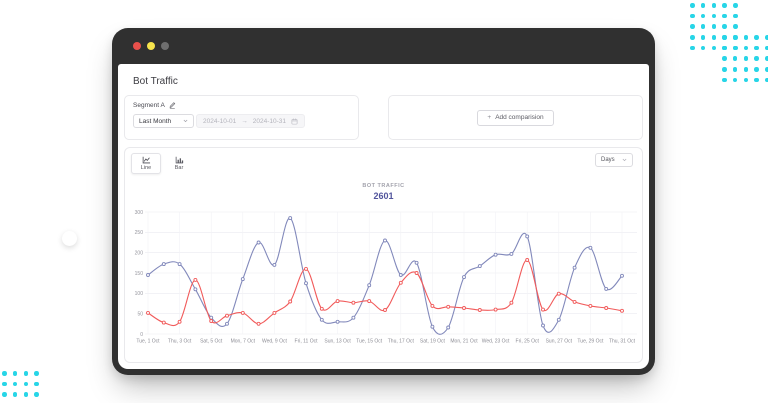  Describe the element at coordinates (139, 213) in the screenshot. I see `y-axis-label: 300` at that location.